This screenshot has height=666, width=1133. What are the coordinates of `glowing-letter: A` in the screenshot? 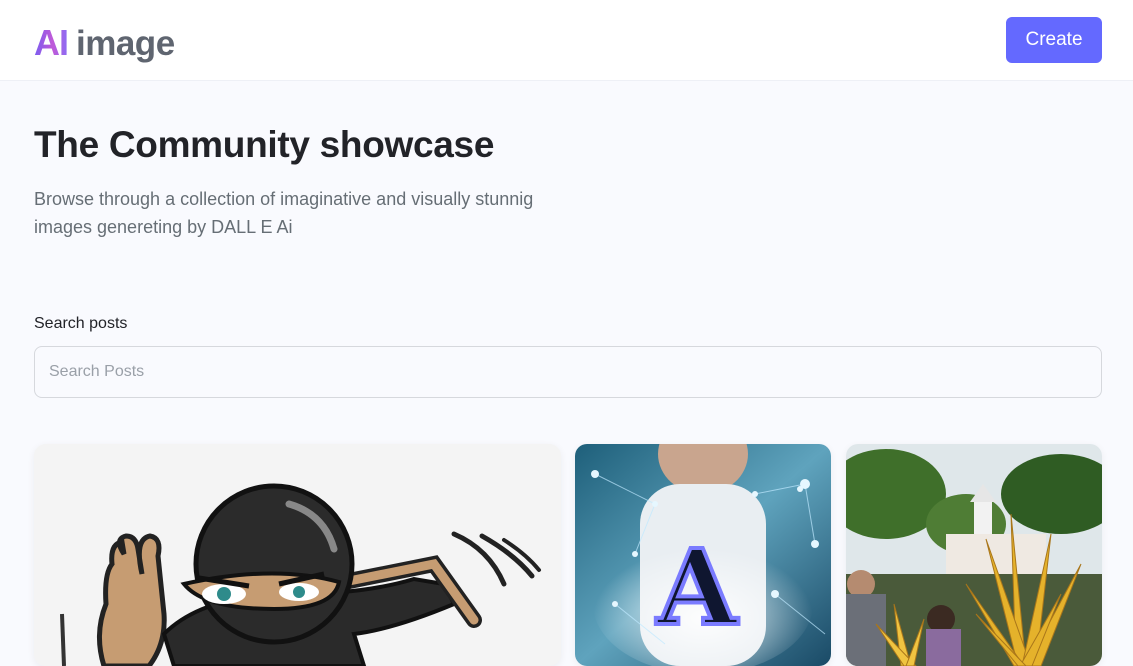 It's located at (697, 587).